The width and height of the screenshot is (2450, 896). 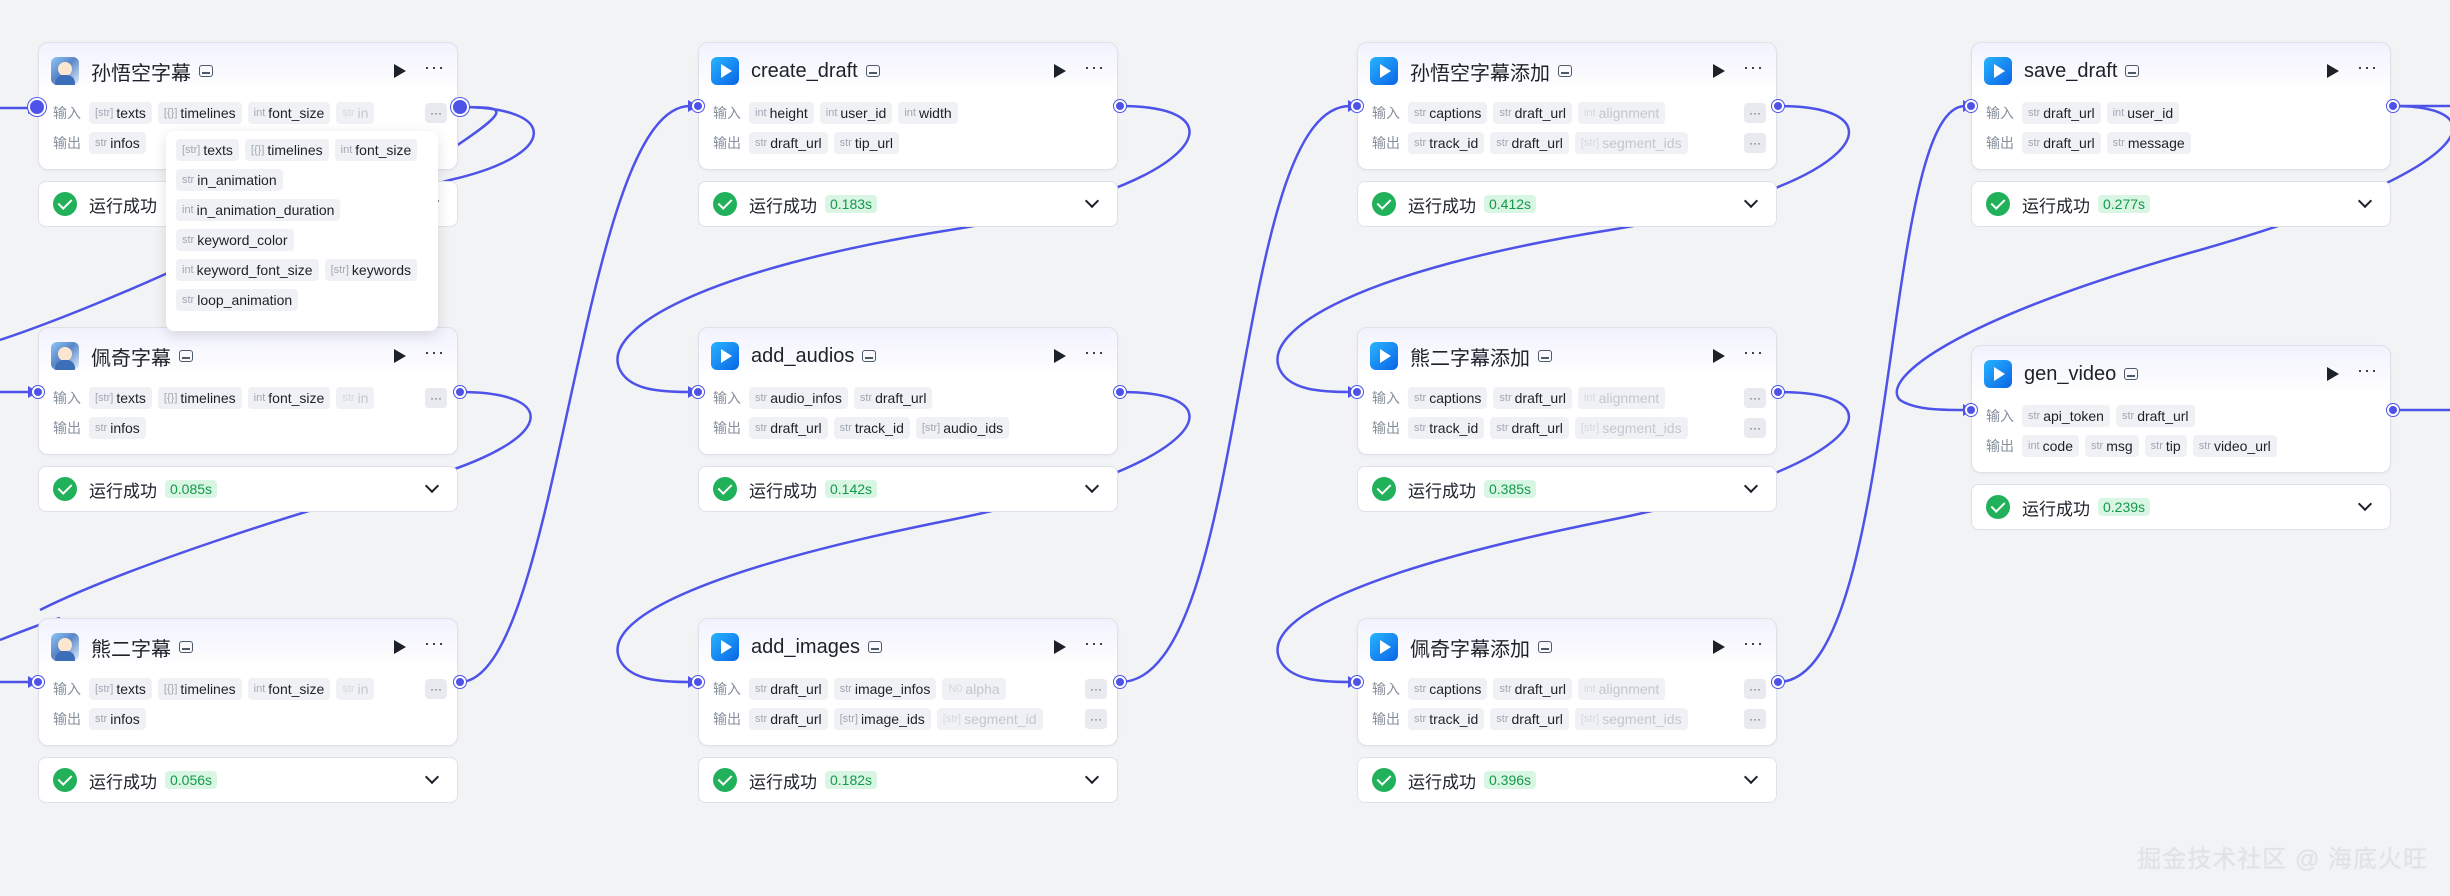 What do you see at coordinates (908, 780) in the screenshot?
I see `run-status-bar: 运行成功 0.182s` at bounding box center [908, 780].